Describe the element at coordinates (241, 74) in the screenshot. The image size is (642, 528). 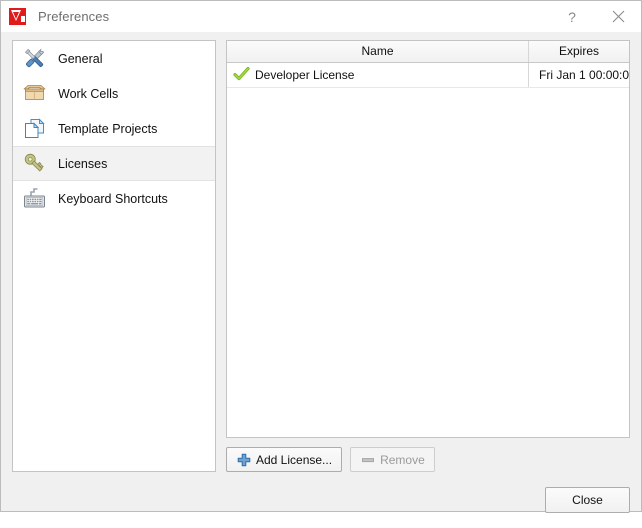
I see `green-check-icon` at that location.